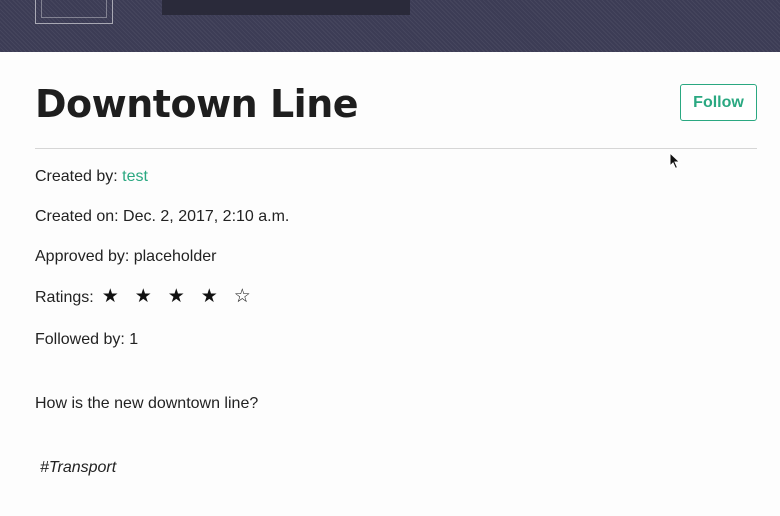 This screenshot has height=516, width=780. I want to click on logo-inner-frame, so click(74, 9).